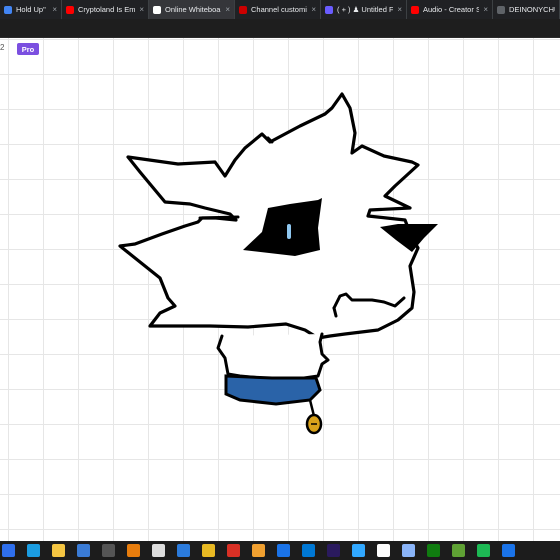 Image resolution: width=560 pixels, height=560 pixels. I want to click on browser-tab-title: Hold Up" Memes, so click(32, 9).